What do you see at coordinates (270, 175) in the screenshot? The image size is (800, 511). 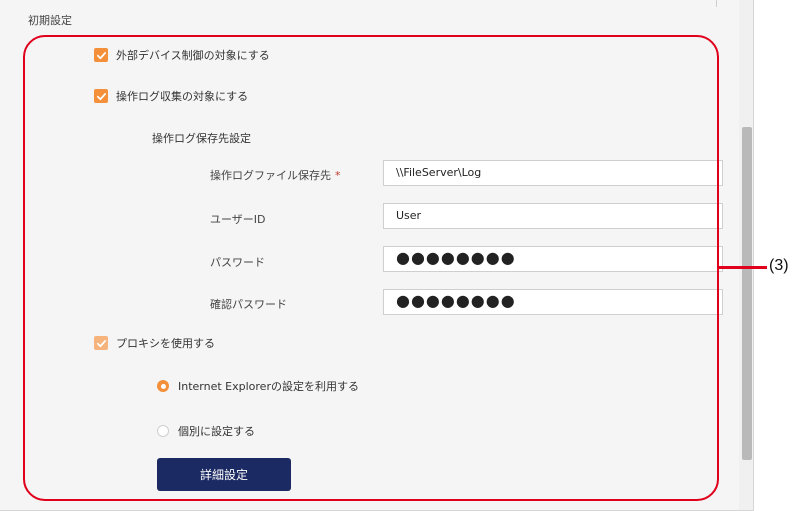 I see `destination-label-text: 操作ログファイル保存先` at bounding box center [270, 175].